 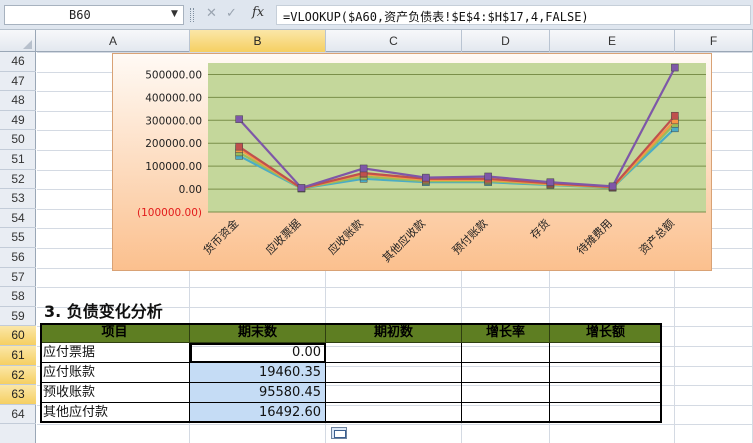 What do you see at coordinates (169, 213) in the screenshot?
I see `y-tick-label: (100000.00)` at bounding box center [169, 213].